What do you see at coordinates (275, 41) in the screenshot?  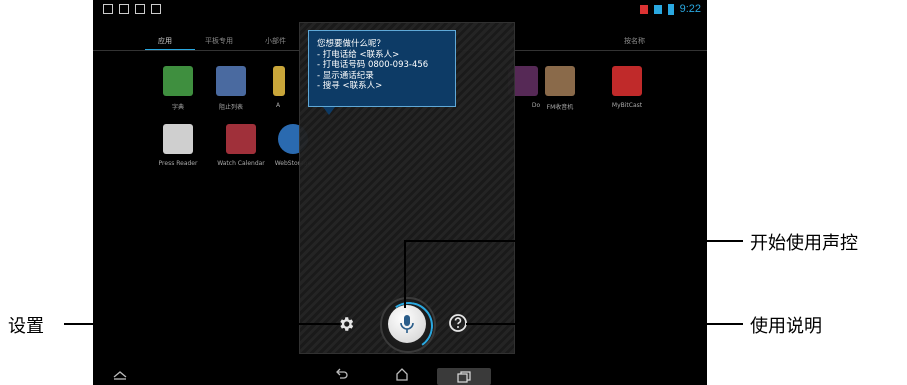 I see `tab-widgets: 小部件` at bounding box center [275, 41].